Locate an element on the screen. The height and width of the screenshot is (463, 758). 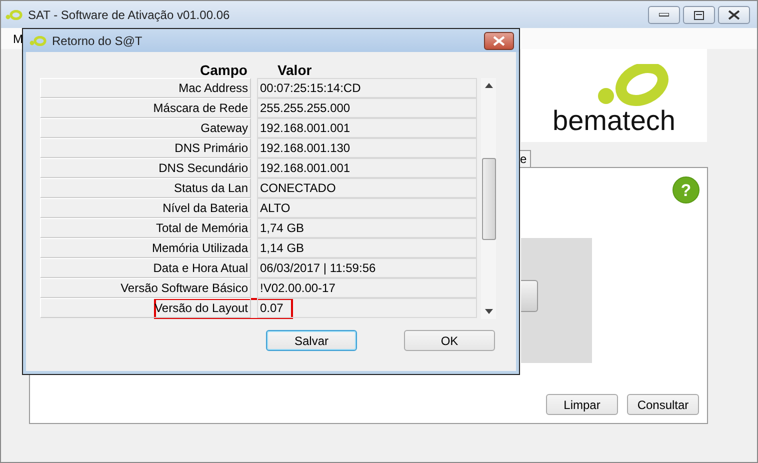
logo-mark-icon is located at coordinates (634, 85).